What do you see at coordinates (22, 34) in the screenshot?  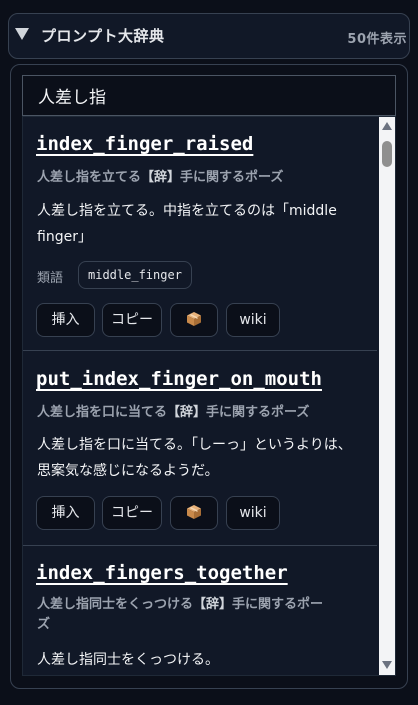 I see `triangle-down-icon` at bounding box center [22, 34].